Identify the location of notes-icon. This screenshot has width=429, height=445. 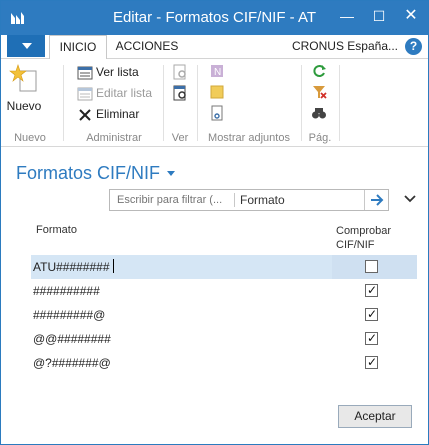
(217, 92).